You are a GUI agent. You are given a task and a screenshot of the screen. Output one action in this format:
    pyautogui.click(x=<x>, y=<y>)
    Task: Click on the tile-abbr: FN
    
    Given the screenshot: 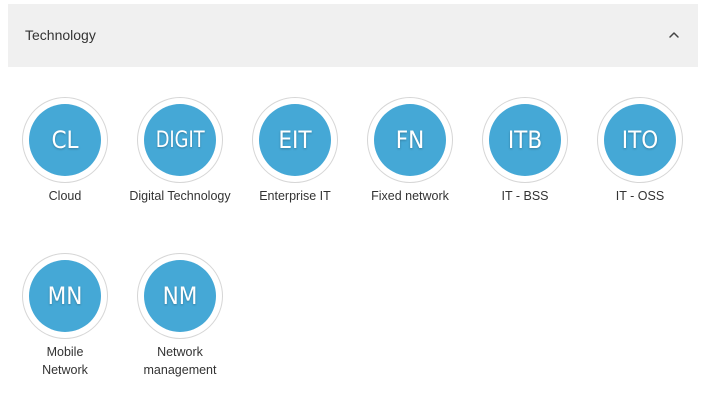 What is the action you would take?
    pyautogui.click(x=410, y=140)
    